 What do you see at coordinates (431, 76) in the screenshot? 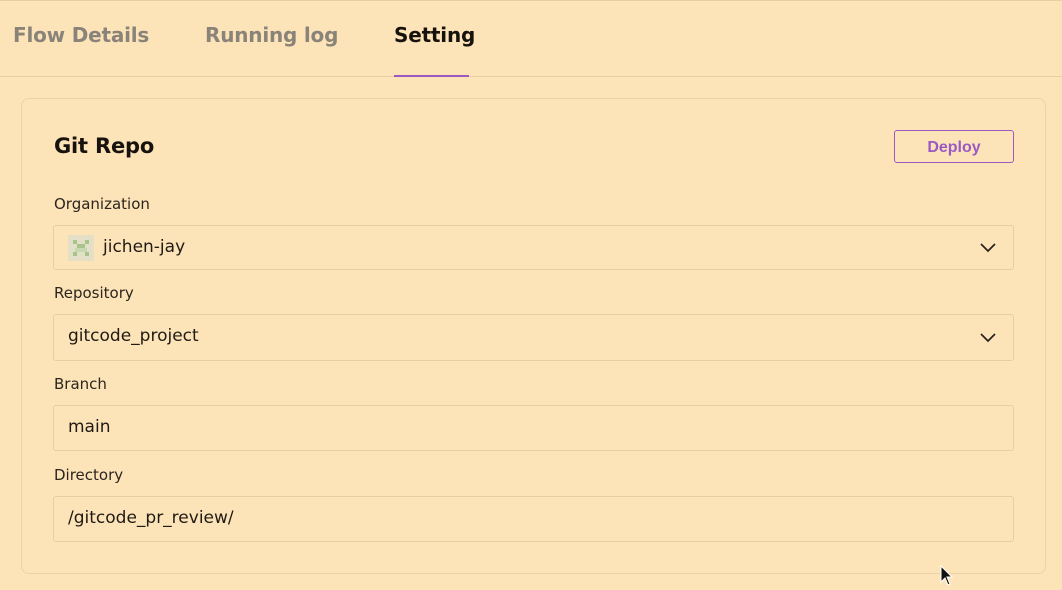
I see `active-tab-indicator` at bounding box center [431, 76].